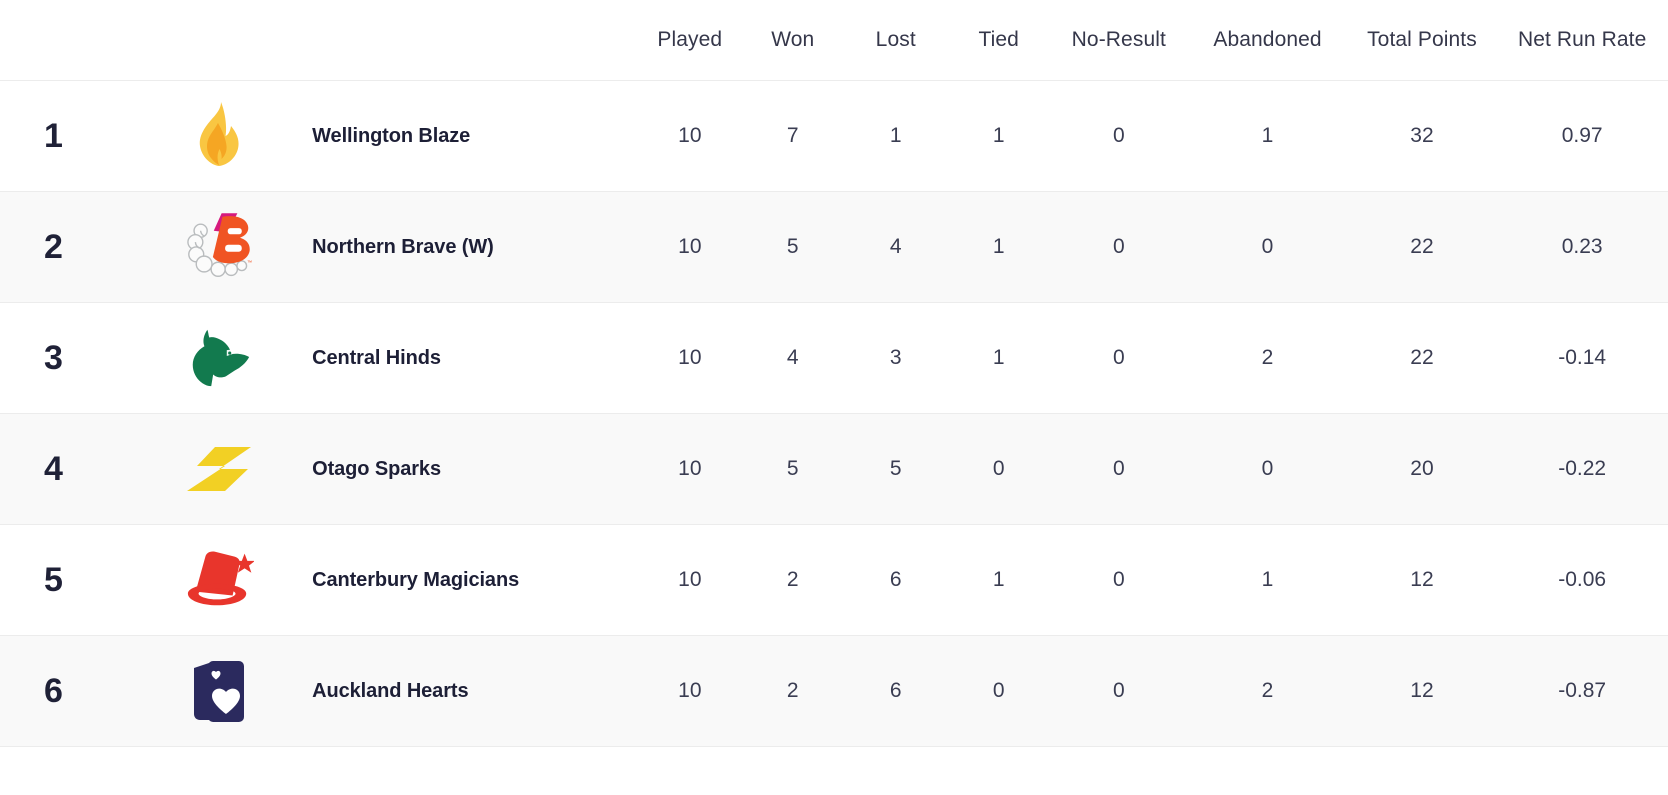 This screenshot has height=795, width=1668. What do you see at coordinates (1582, 357) in the screenshot?
I see `cell-net-run-rate: -0.14` at bounding box center [1582, 357].